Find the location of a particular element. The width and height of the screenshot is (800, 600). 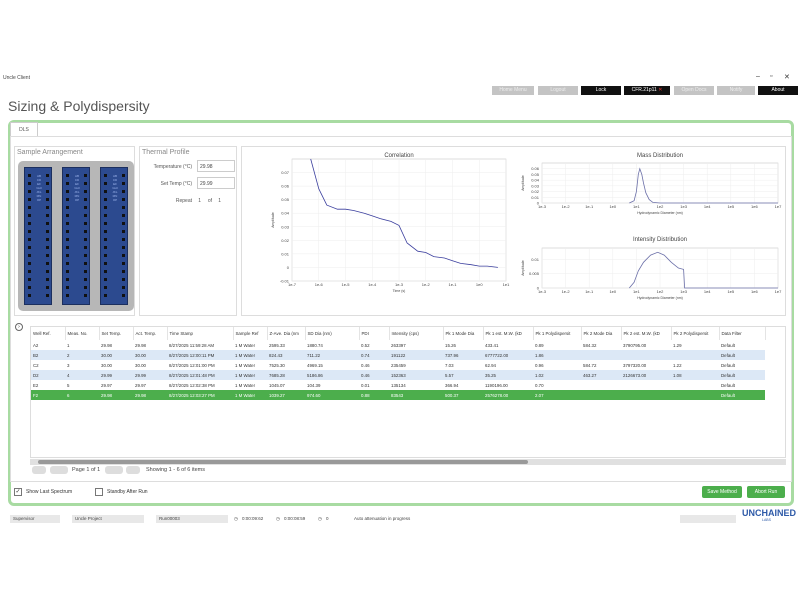

column-header: Pk 2 Polydispersit is located at coordinates (695, 333).